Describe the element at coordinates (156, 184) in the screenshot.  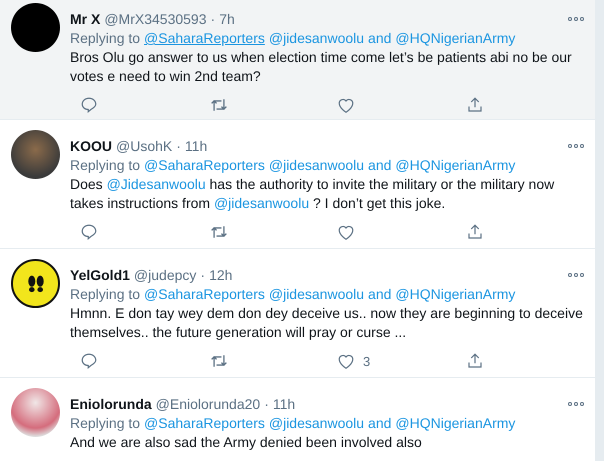
I see `mention-link: @Jidesanwoolu` at that location.